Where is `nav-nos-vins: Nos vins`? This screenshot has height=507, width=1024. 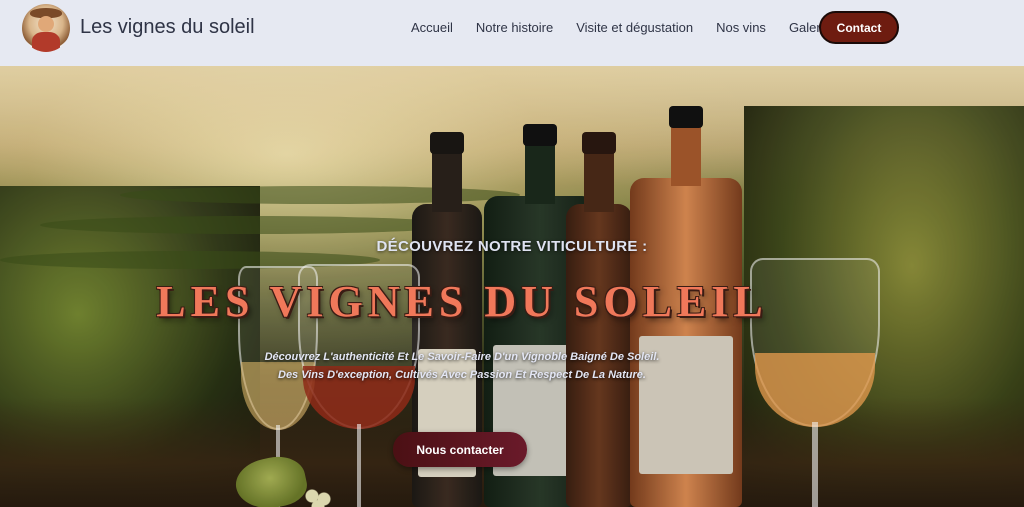 nav-nos-vins: Nos vins is located at coordinates (741, 27).